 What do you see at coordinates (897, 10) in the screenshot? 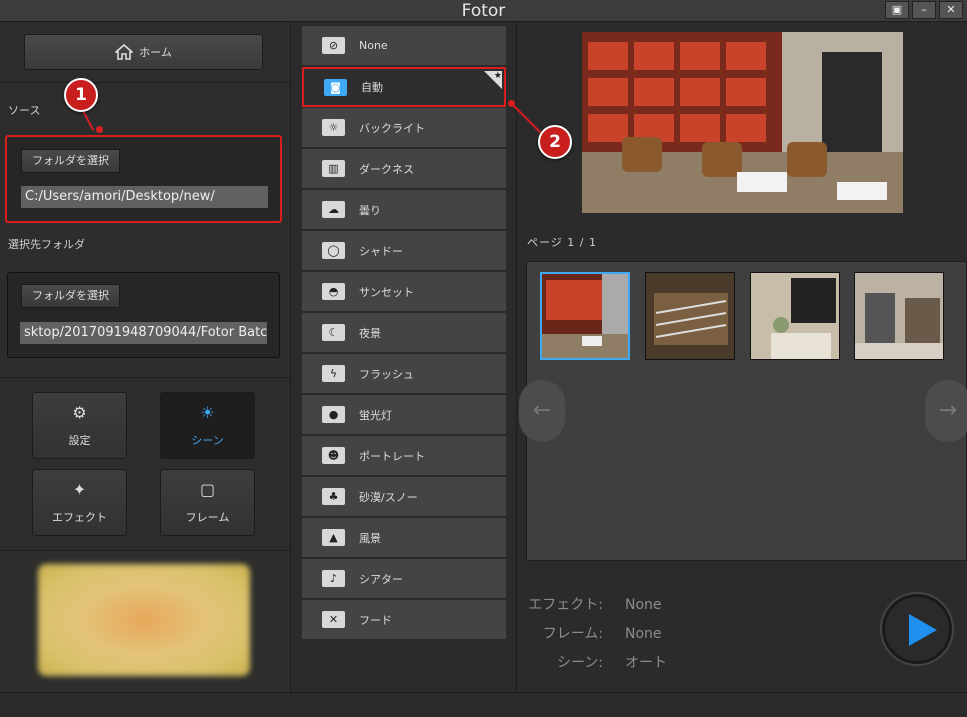
I see `restore-button: ▣` at bounding box center [897, 10].